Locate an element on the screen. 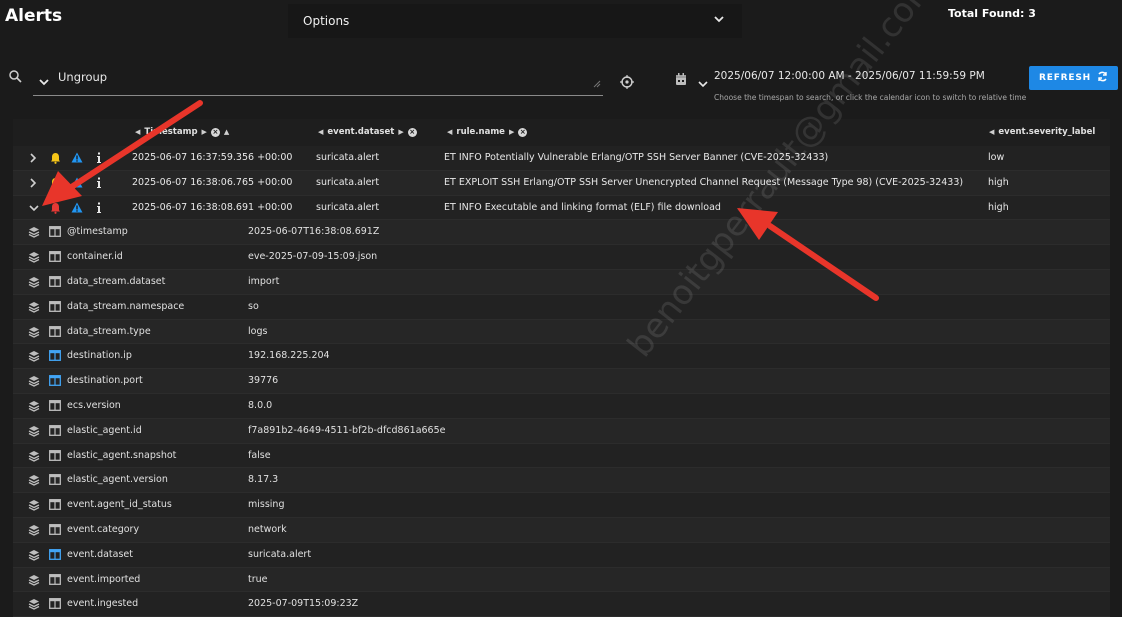 This screenshot has width=1122, height=617. detail-value: true is located at coordinates (258, 579).